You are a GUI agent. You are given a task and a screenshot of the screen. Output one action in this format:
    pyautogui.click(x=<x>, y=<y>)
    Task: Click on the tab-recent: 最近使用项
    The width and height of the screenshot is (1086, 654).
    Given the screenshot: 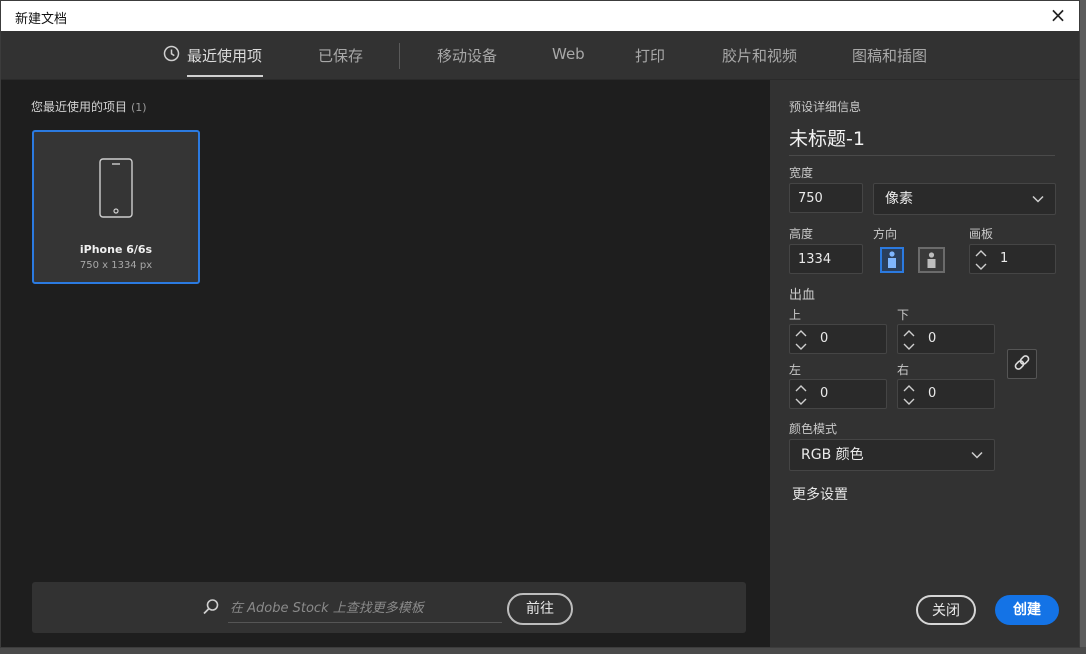 What is the action you would take?
    pyautogui.click(x=224, y=55)
    